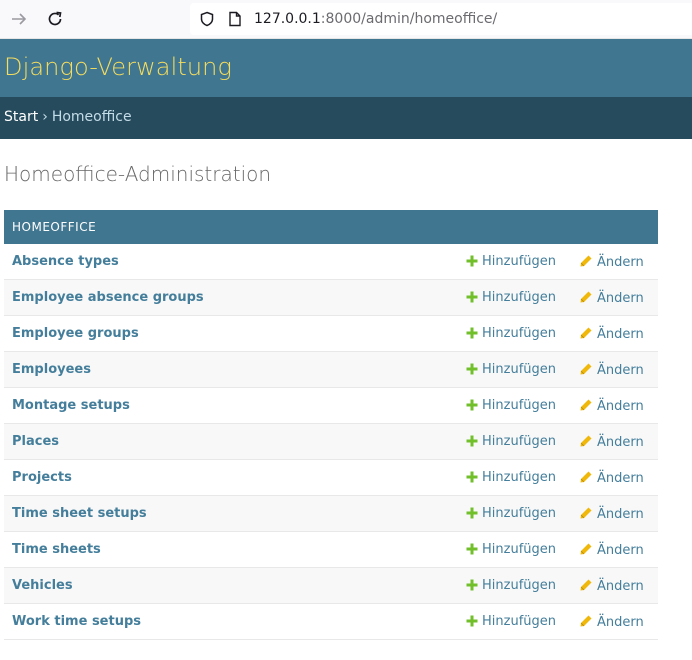 This screenshot has height=660, width=692. What do you see at coordinates (42, 477) in the screenshot?
I see `model-name-link: Projects` at bounding box center [42, 477].